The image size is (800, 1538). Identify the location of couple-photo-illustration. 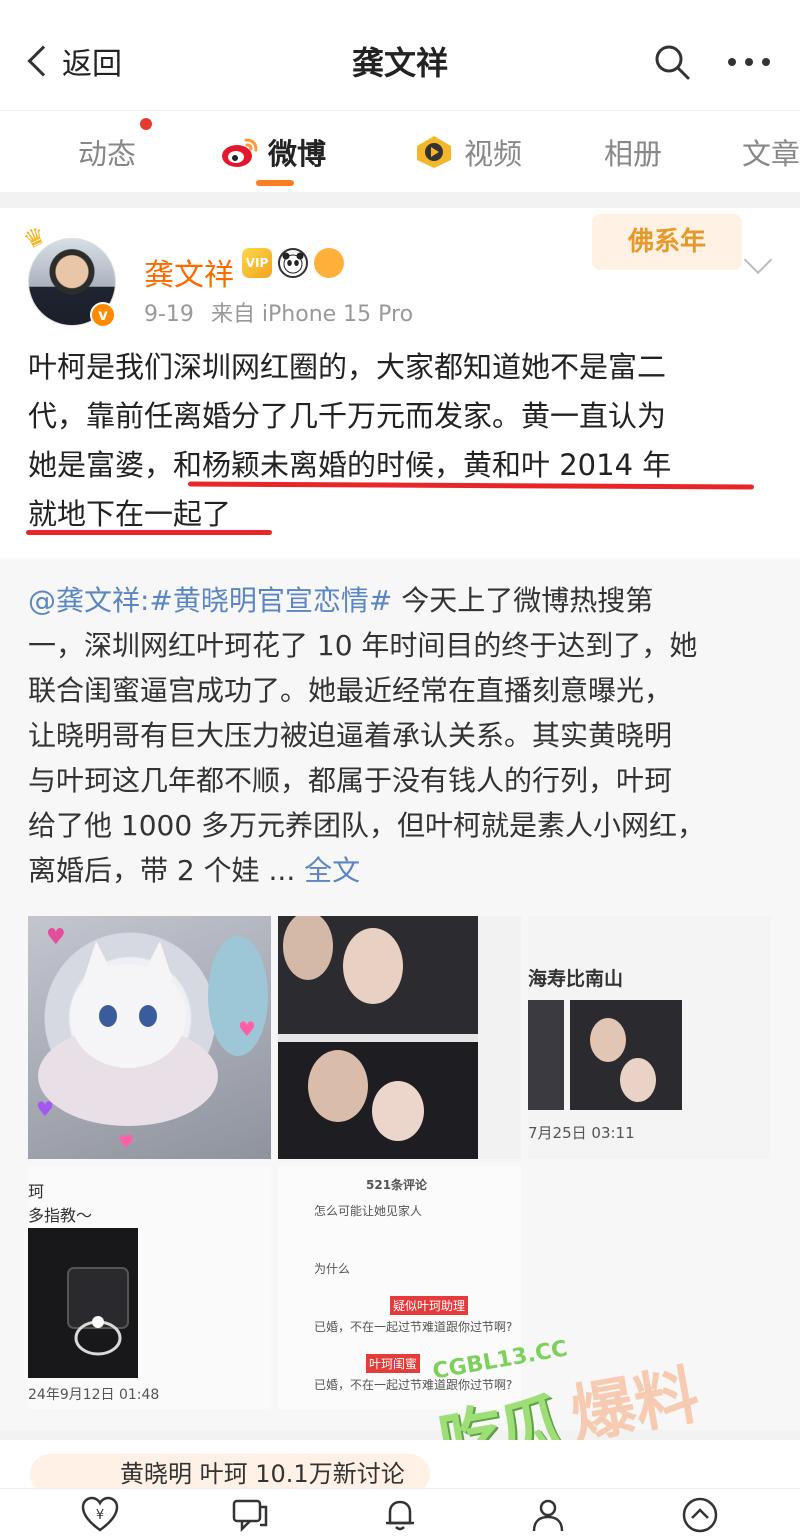
(399, 1037).